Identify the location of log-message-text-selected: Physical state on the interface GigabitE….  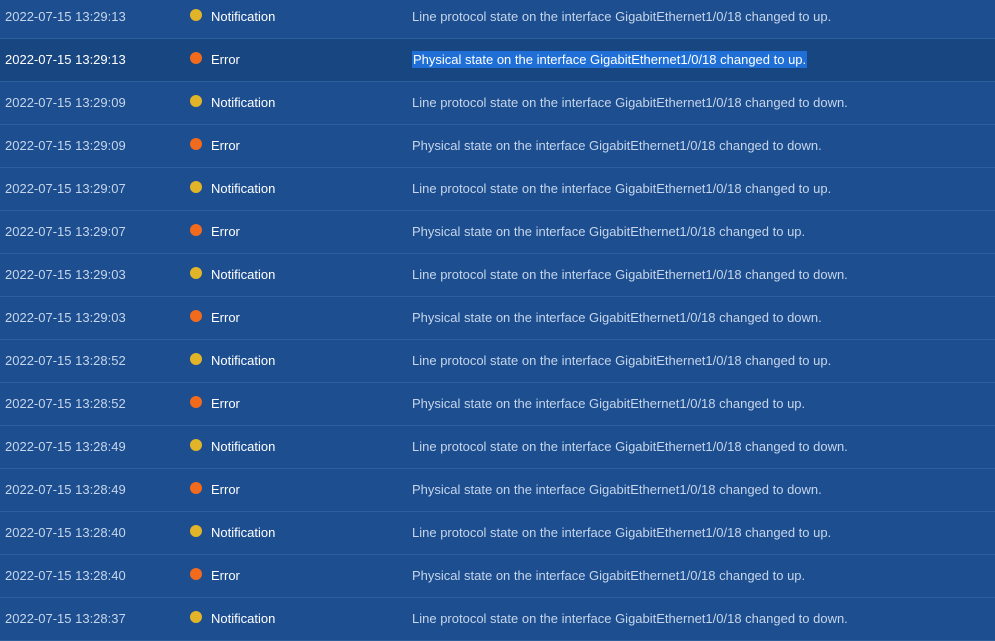
(610, 59).